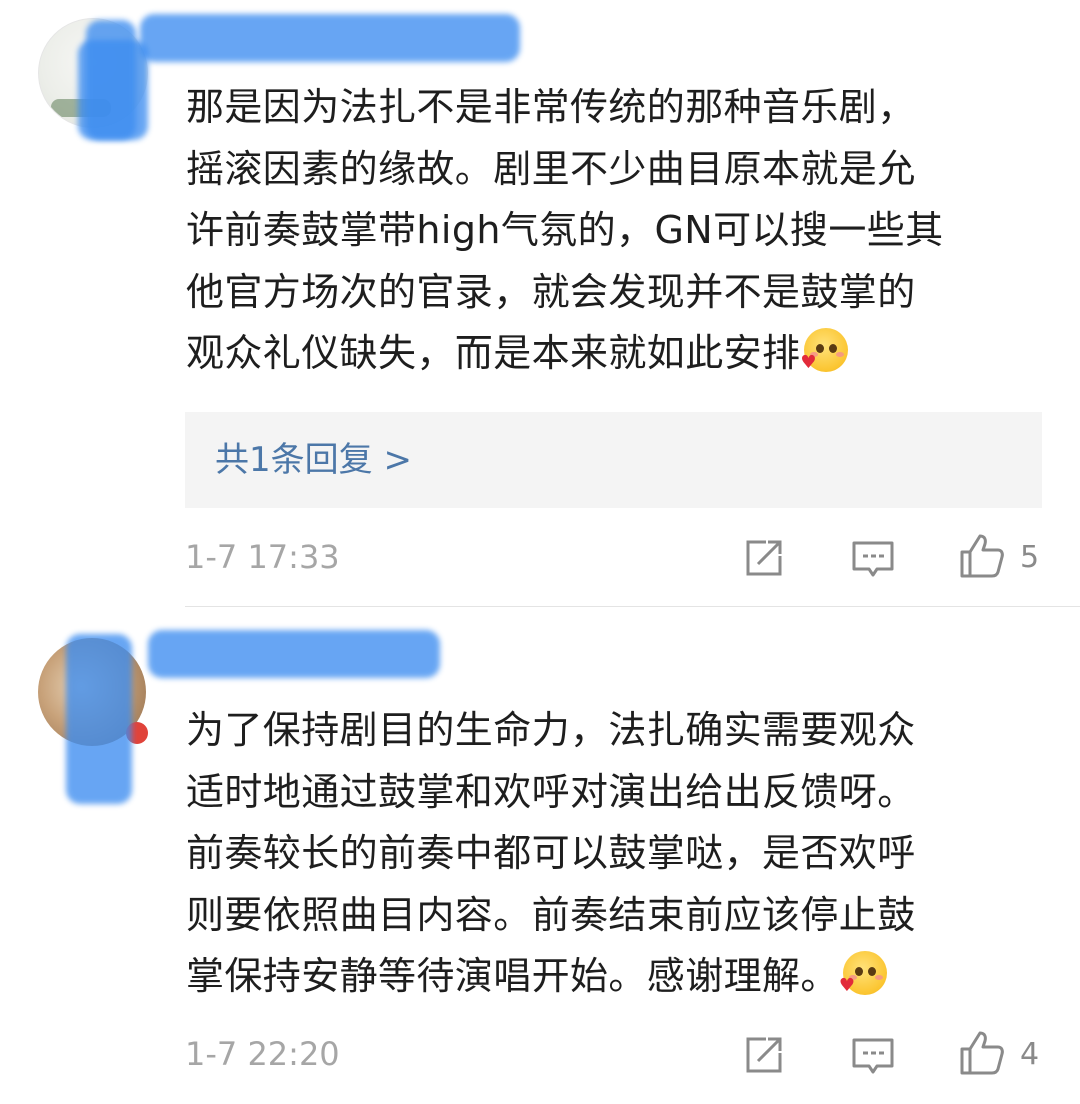  Describe the element at coordinates (613, 460) in the screenshot. I see `reply-box: 共1条回复 >` at that location.